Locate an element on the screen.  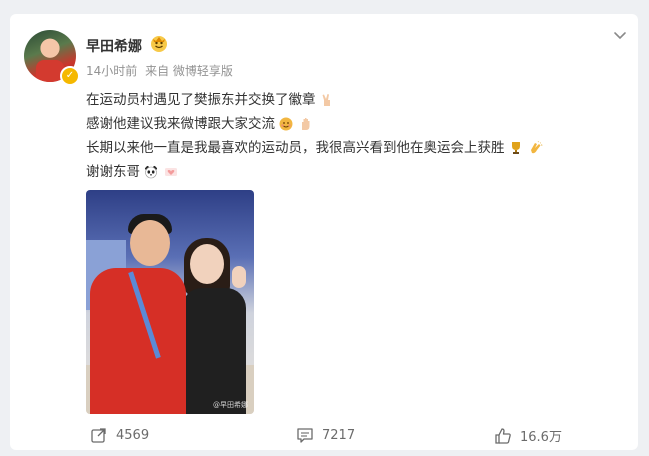
smiling-face-icon is located at coordinates (286, 124).